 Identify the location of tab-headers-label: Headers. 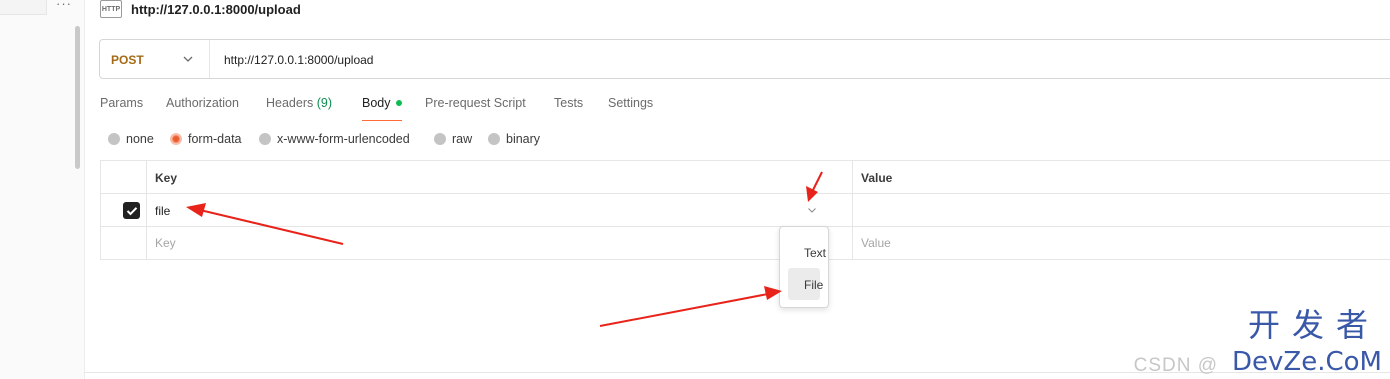
(290, 103).